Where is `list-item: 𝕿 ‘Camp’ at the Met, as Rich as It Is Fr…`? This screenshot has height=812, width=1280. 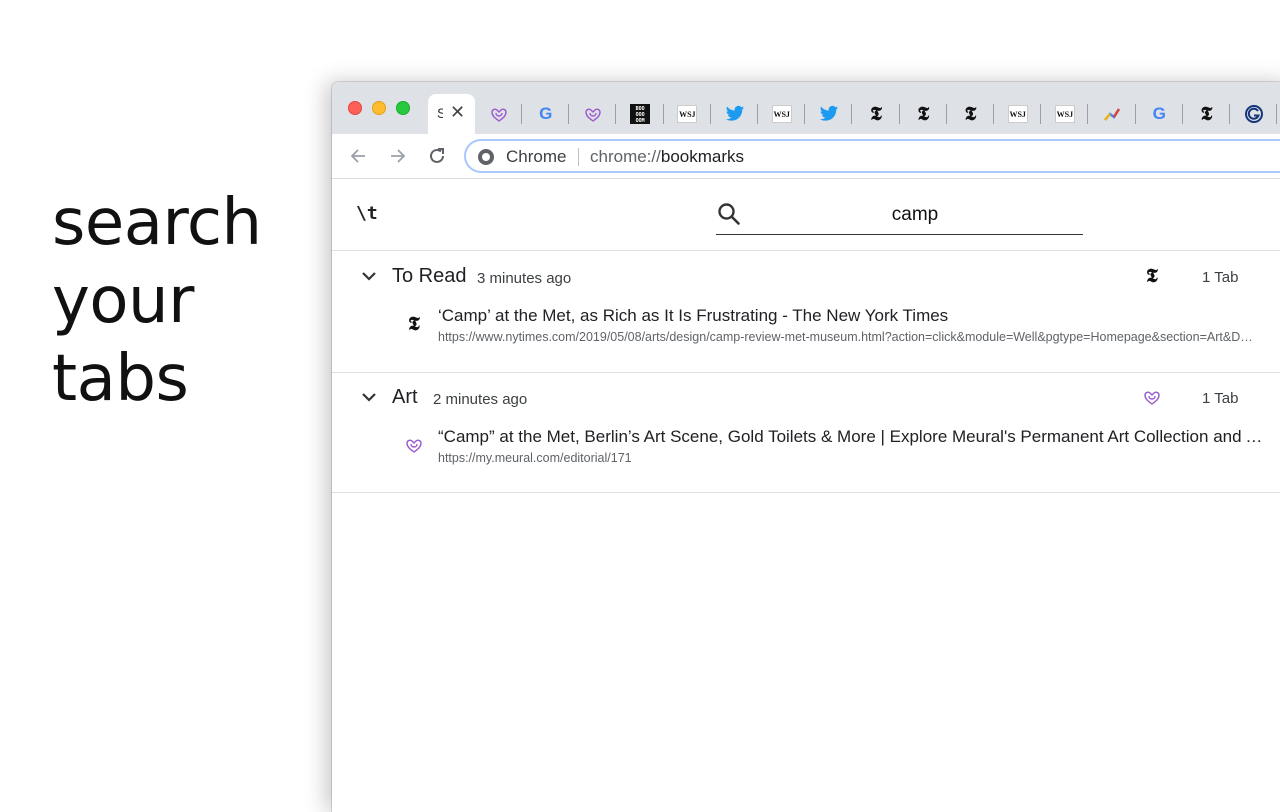 list-item: 𝕿 ‘Camp’ at the Met, as Rich as It Is Fr… is located at coordinates (806, 328).